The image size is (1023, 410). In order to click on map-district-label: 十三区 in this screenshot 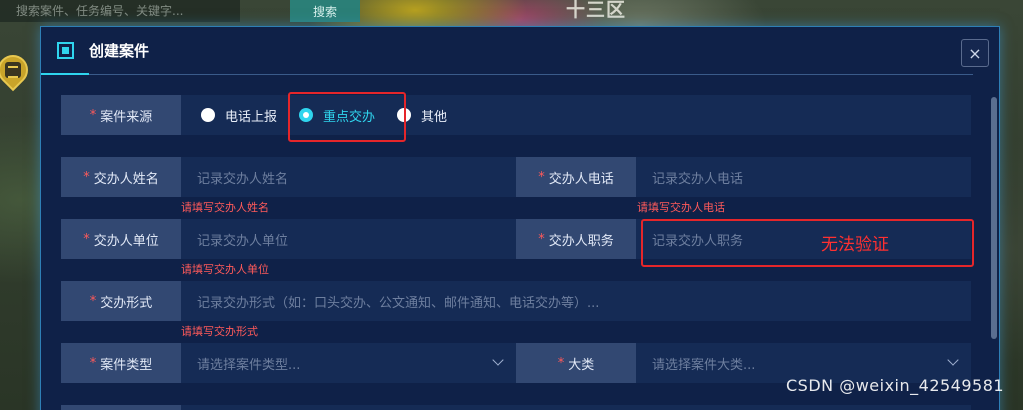, I will do `click(596, 10)`.